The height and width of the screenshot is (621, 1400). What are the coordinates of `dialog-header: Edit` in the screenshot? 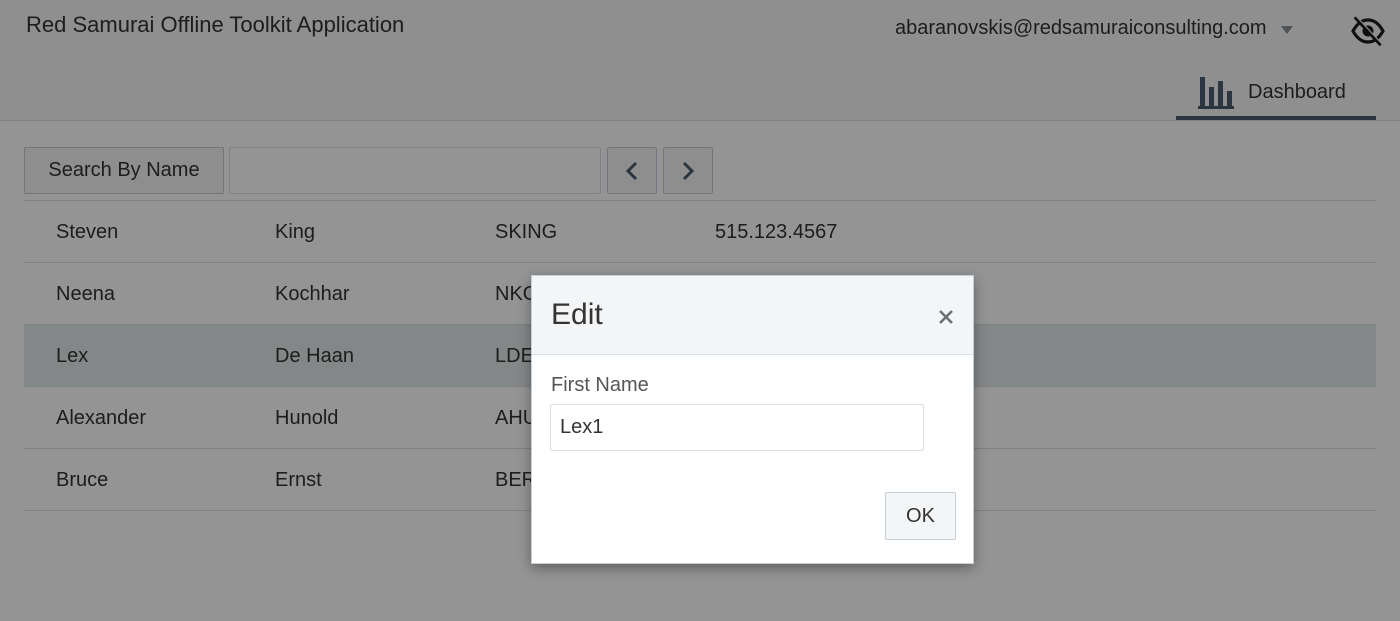 It's located at (752, 315).